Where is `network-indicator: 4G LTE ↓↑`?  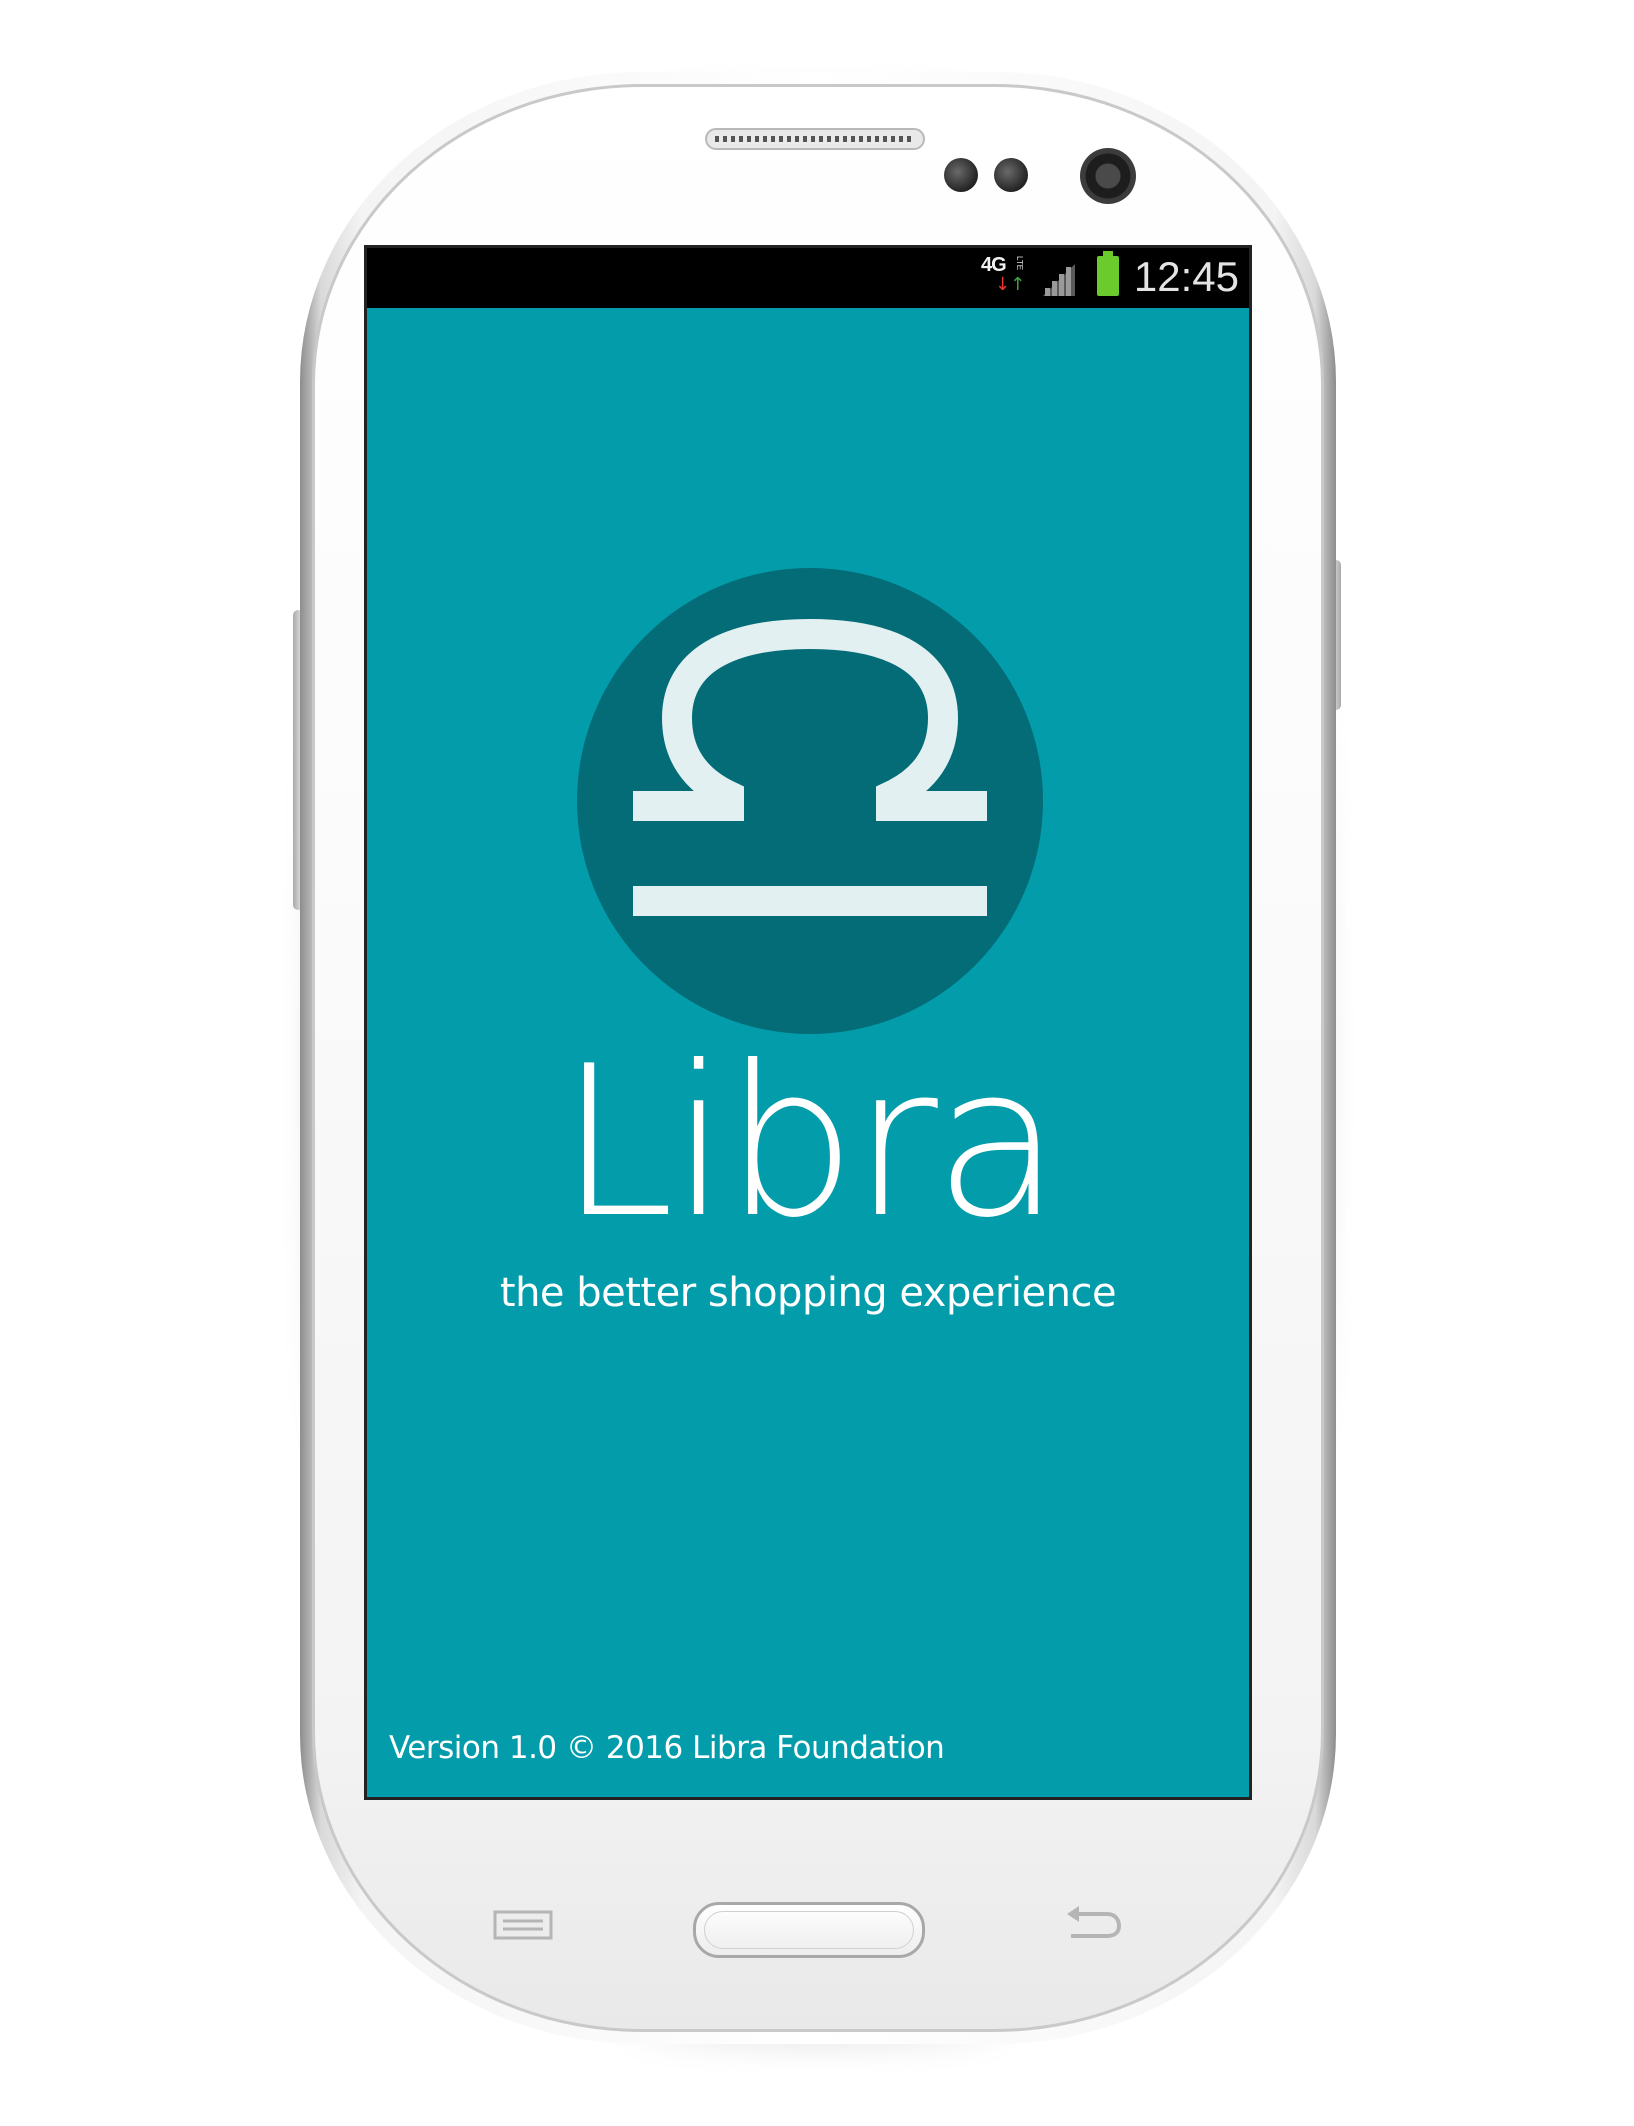 network-indicator: 4G LTE ↓↑ is located at coordinates (1006, 276).